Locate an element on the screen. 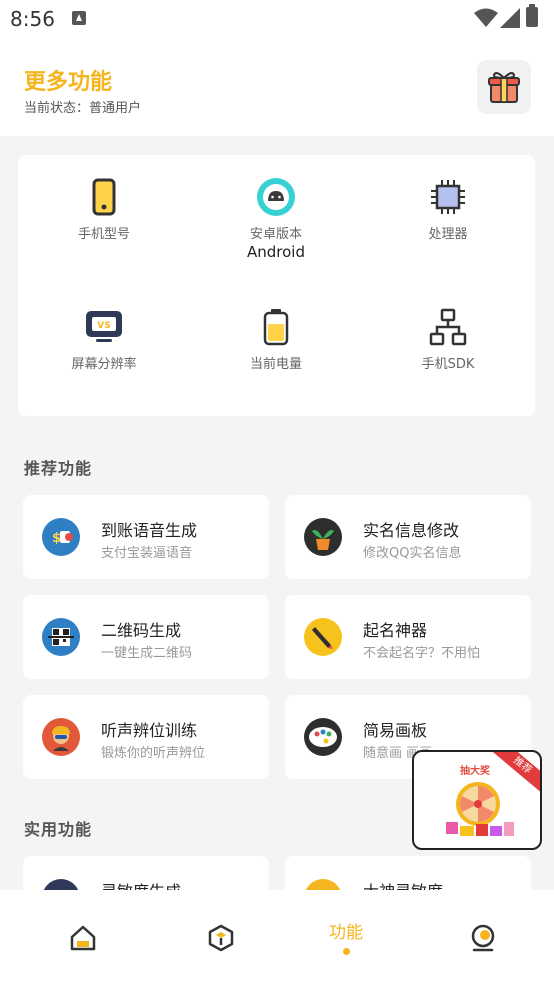  gift-icon is located at coordinates (504, 87).